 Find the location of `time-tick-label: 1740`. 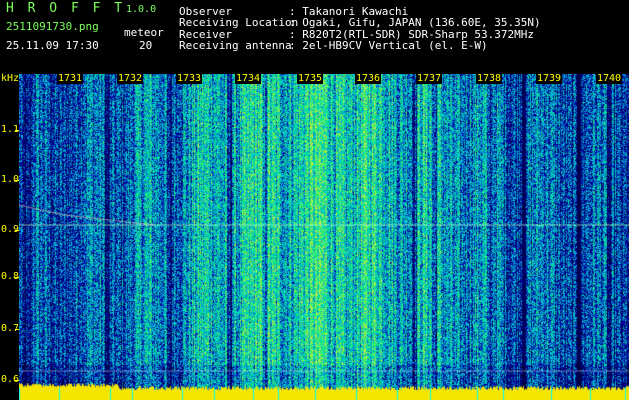

time-tick-label: 1740 is located at coordinates (609, 78).